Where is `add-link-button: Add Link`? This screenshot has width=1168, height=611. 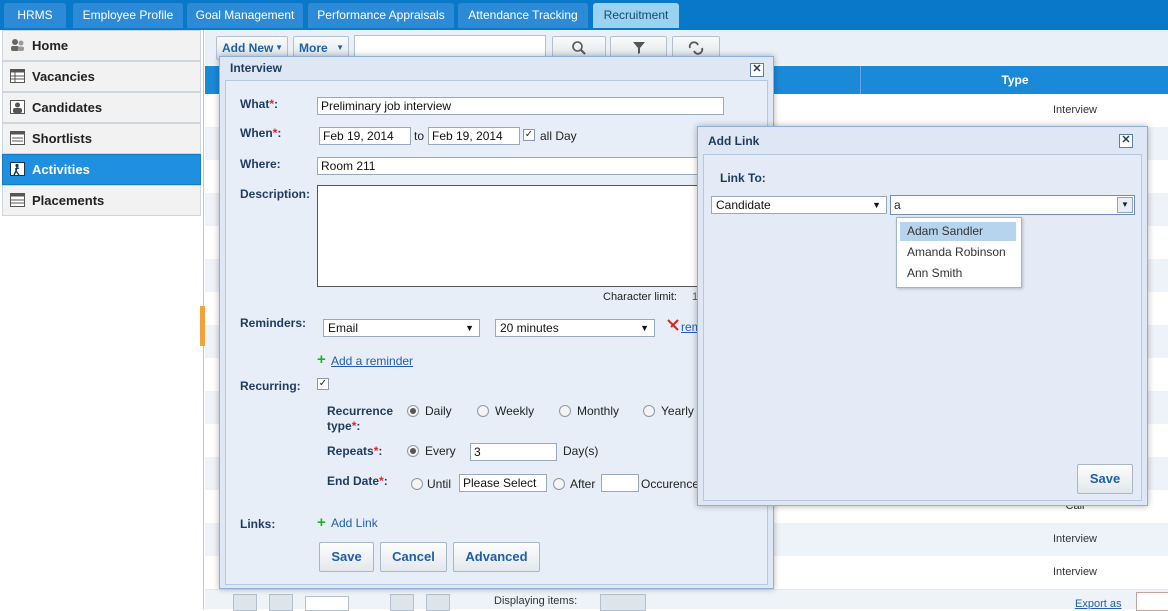
add-link-button: Add Link is located at coordinates (354, 523).